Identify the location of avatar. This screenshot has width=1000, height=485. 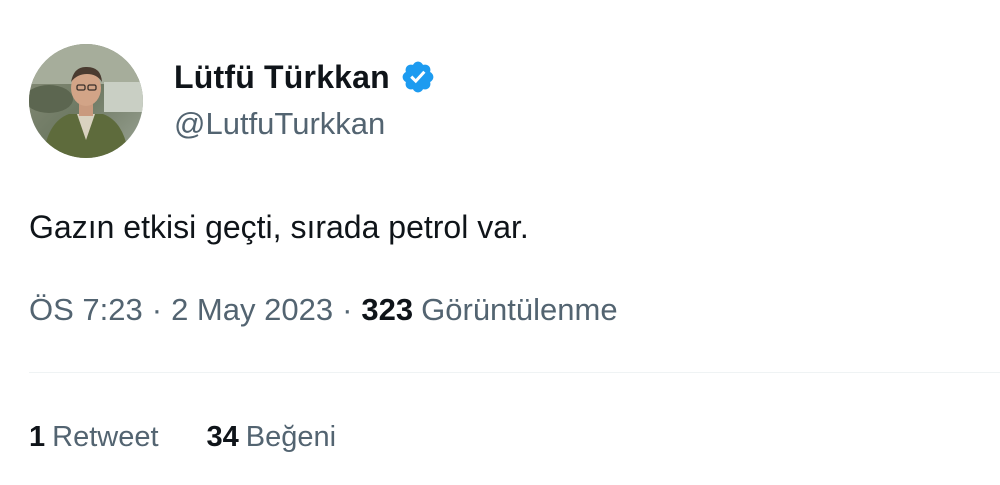
(86, 101).